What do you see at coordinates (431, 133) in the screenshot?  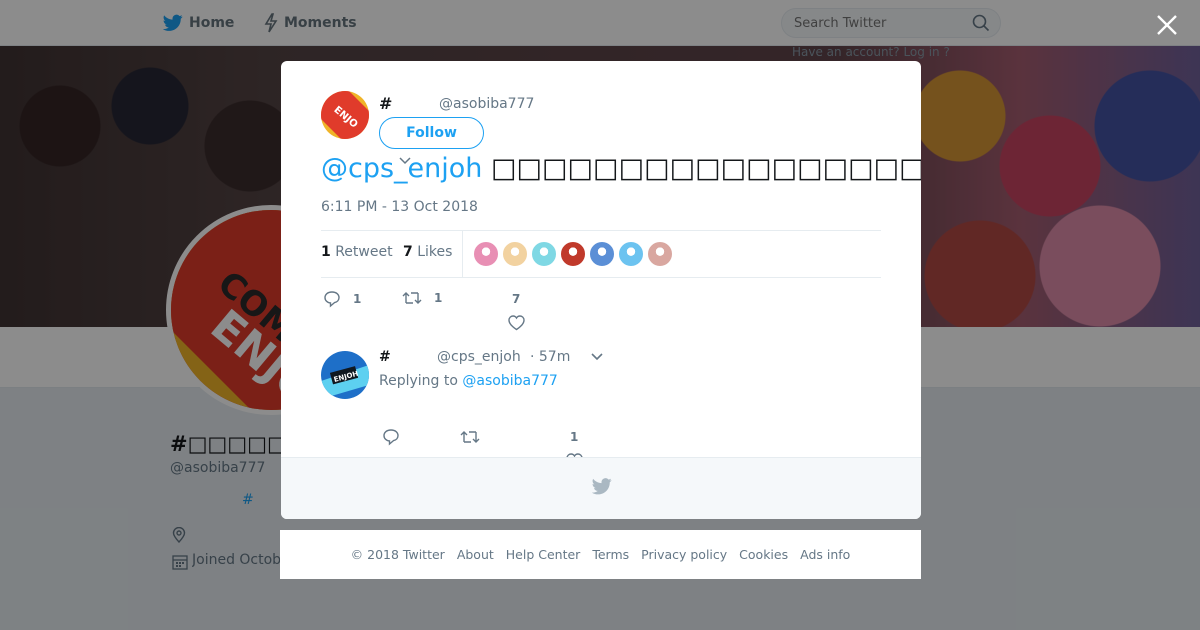 I see `follow-button: Follow` at bounding box center [431, 133].